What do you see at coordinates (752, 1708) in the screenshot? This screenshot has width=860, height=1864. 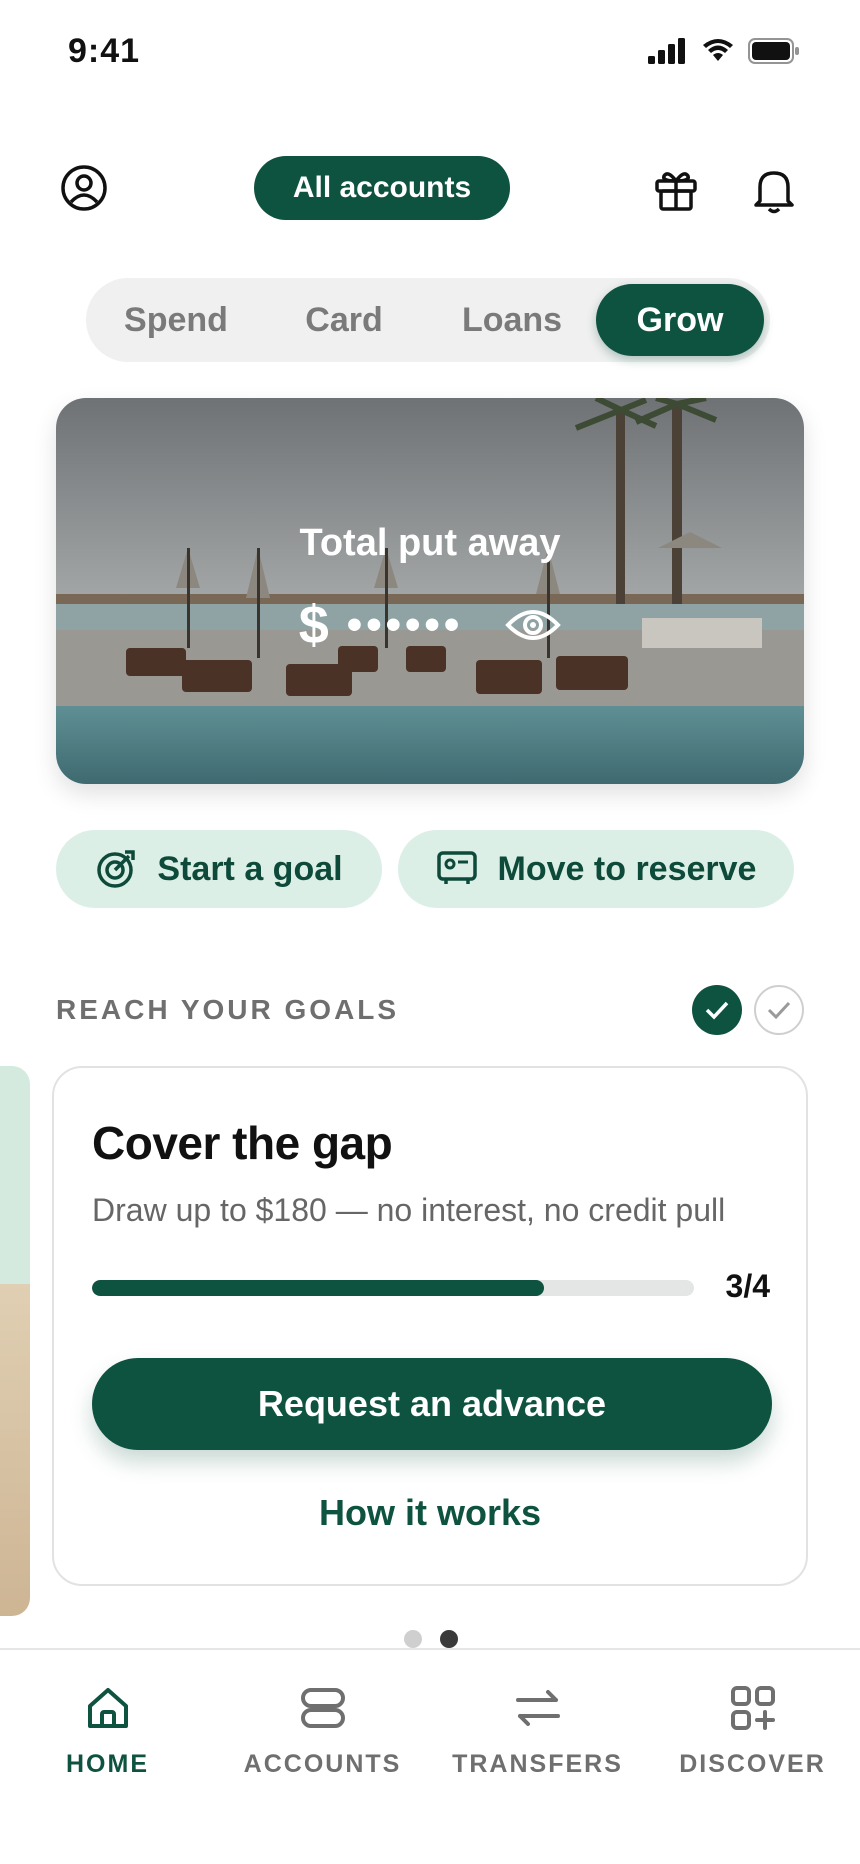 I see `discover-icon` at bounding box center [752, 1708].